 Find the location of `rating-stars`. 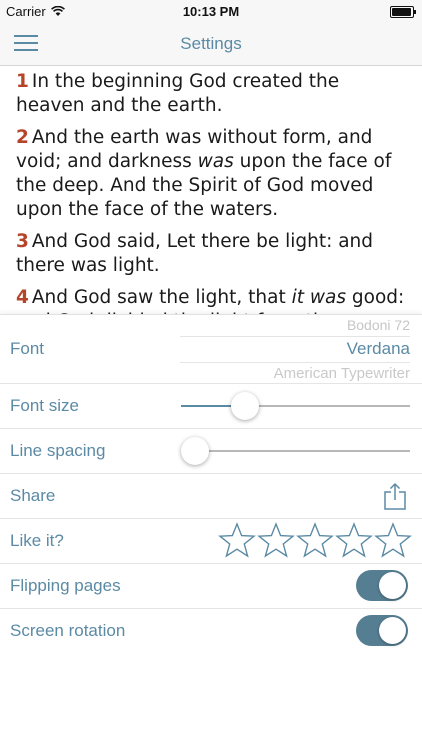

rating-stars is located at coordinates (314, 540).